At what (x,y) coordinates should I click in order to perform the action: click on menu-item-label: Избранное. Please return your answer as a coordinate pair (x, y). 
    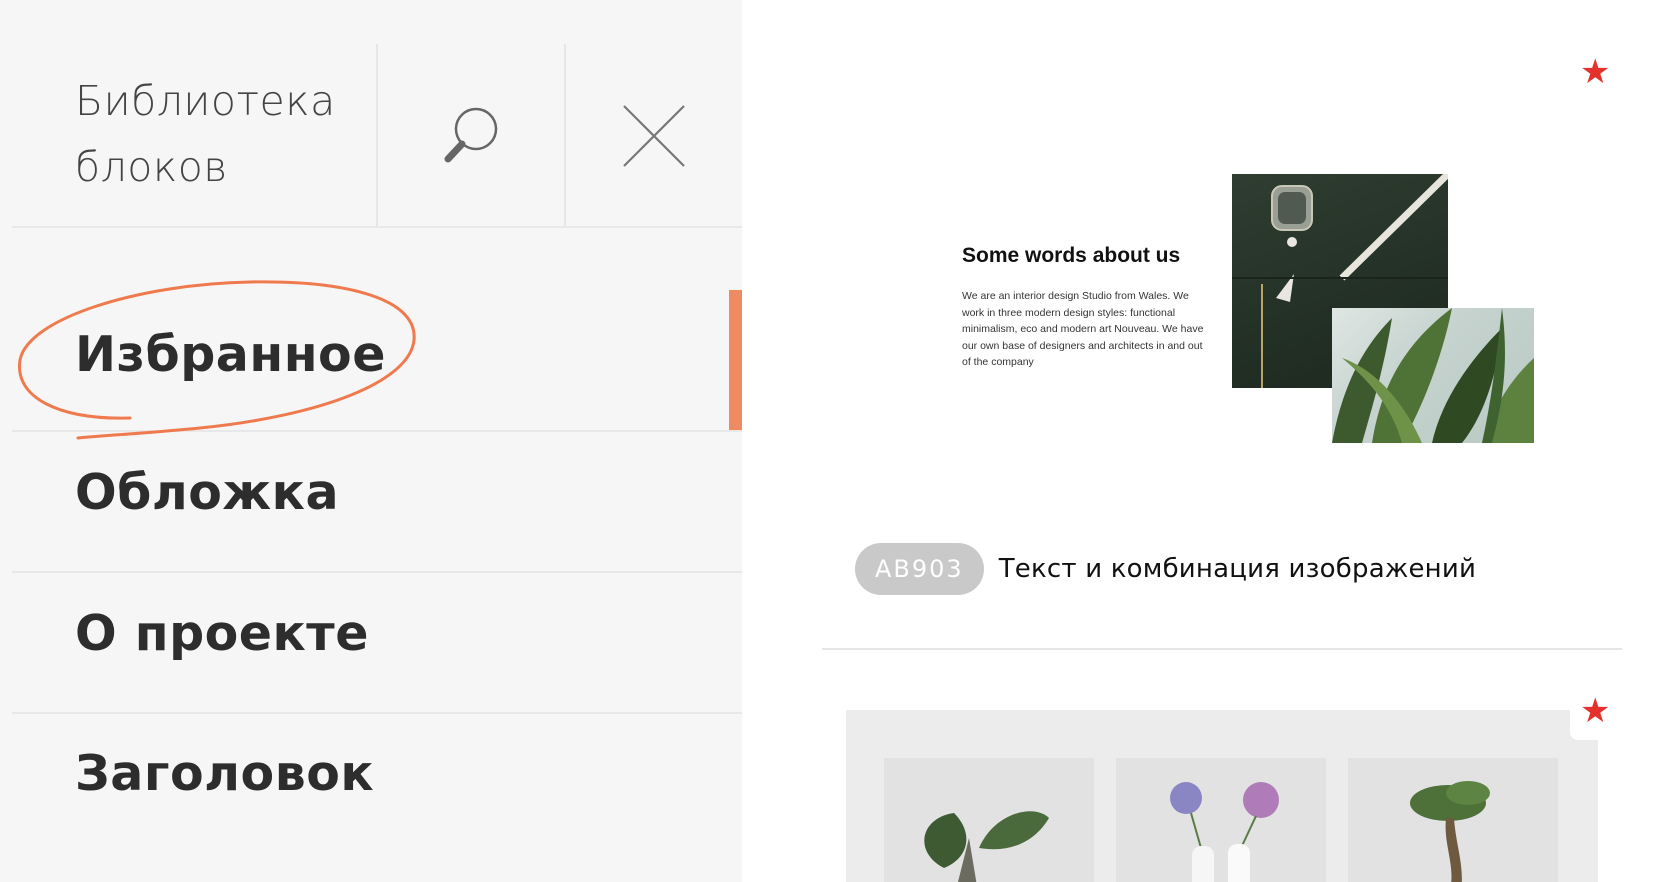
    Looking at the image, I should click on (230, 354).